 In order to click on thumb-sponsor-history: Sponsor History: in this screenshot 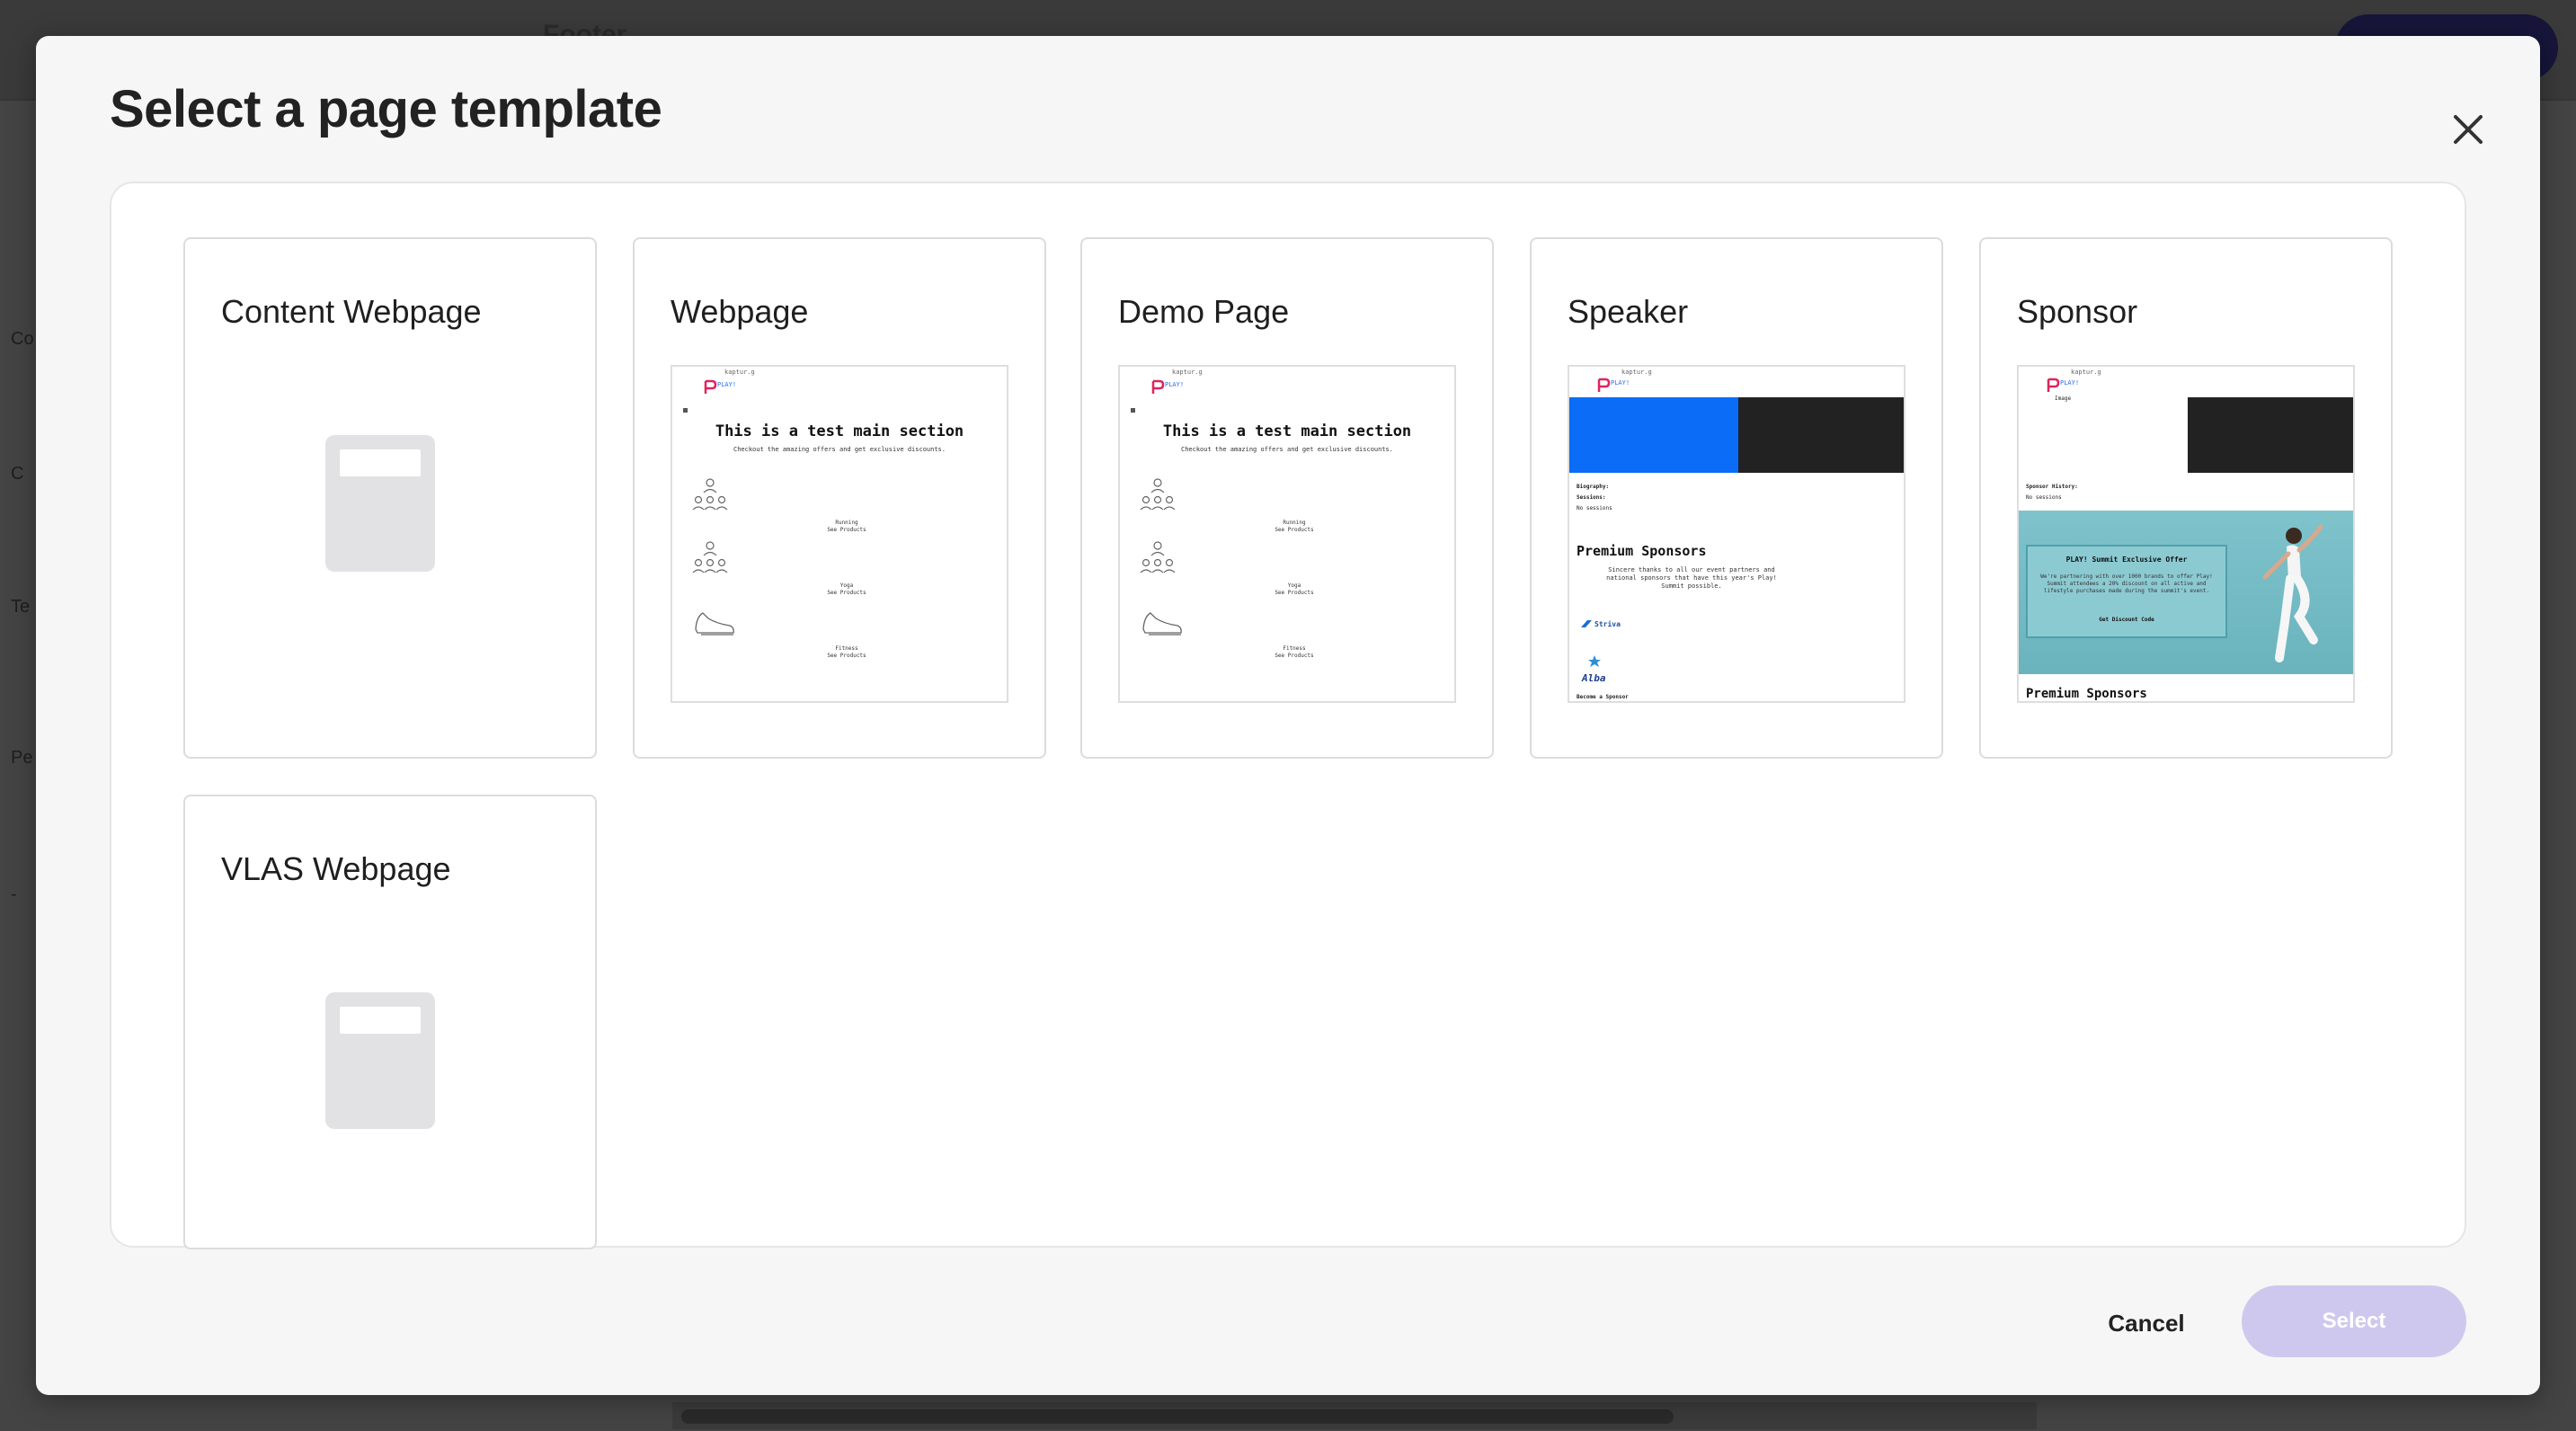, I will do `click(2052, 487)`.